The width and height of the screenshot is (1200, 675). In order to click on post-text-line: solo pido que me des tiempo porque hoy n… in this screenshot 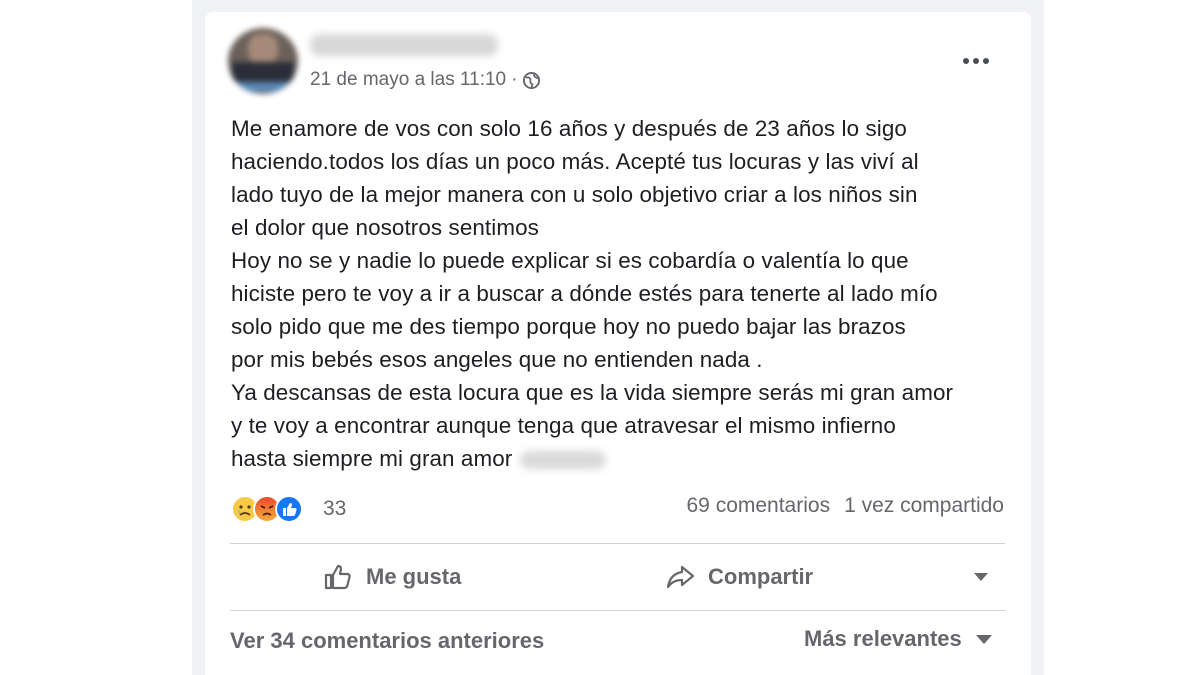, I will do `click(568, 326)`.